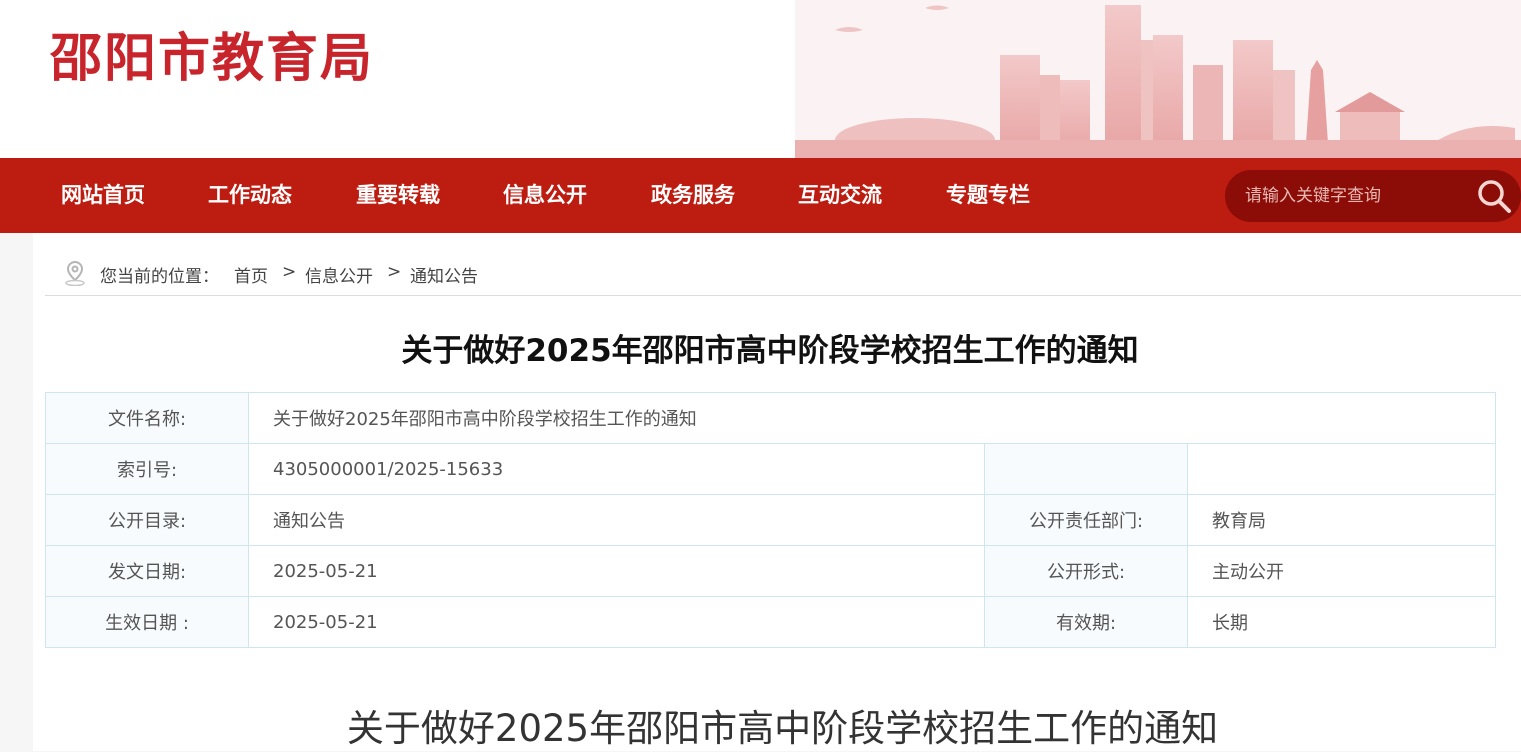 This screenshot has width=1521, height=752. I want to click on breadcrumb: 您当前的位置： 首页 > 信息公开 > 通知公告, so click(783, 274).